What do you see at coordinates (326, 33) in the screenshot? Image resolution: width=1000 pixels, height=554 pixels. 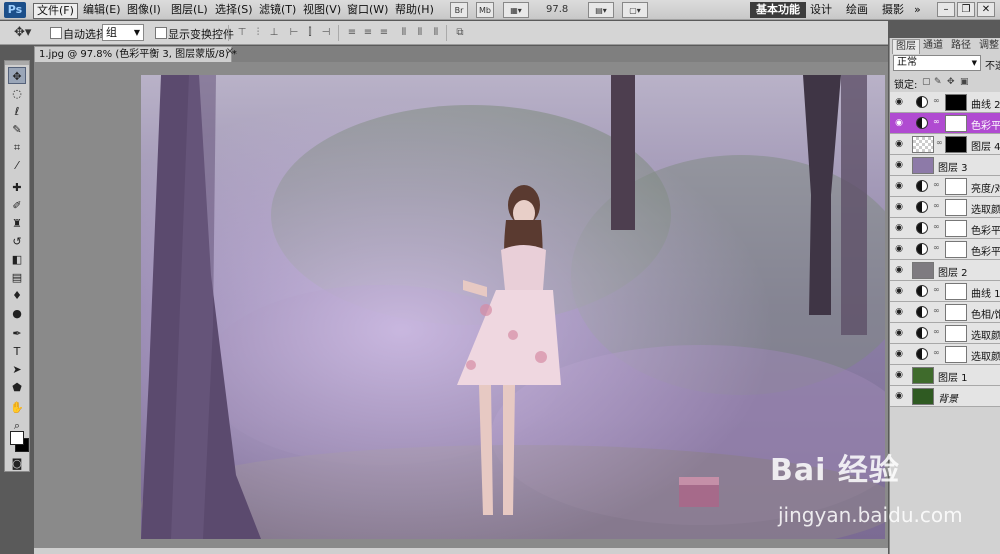 I see `align-right-icon: ⊣` at bounding box center [326, 33].